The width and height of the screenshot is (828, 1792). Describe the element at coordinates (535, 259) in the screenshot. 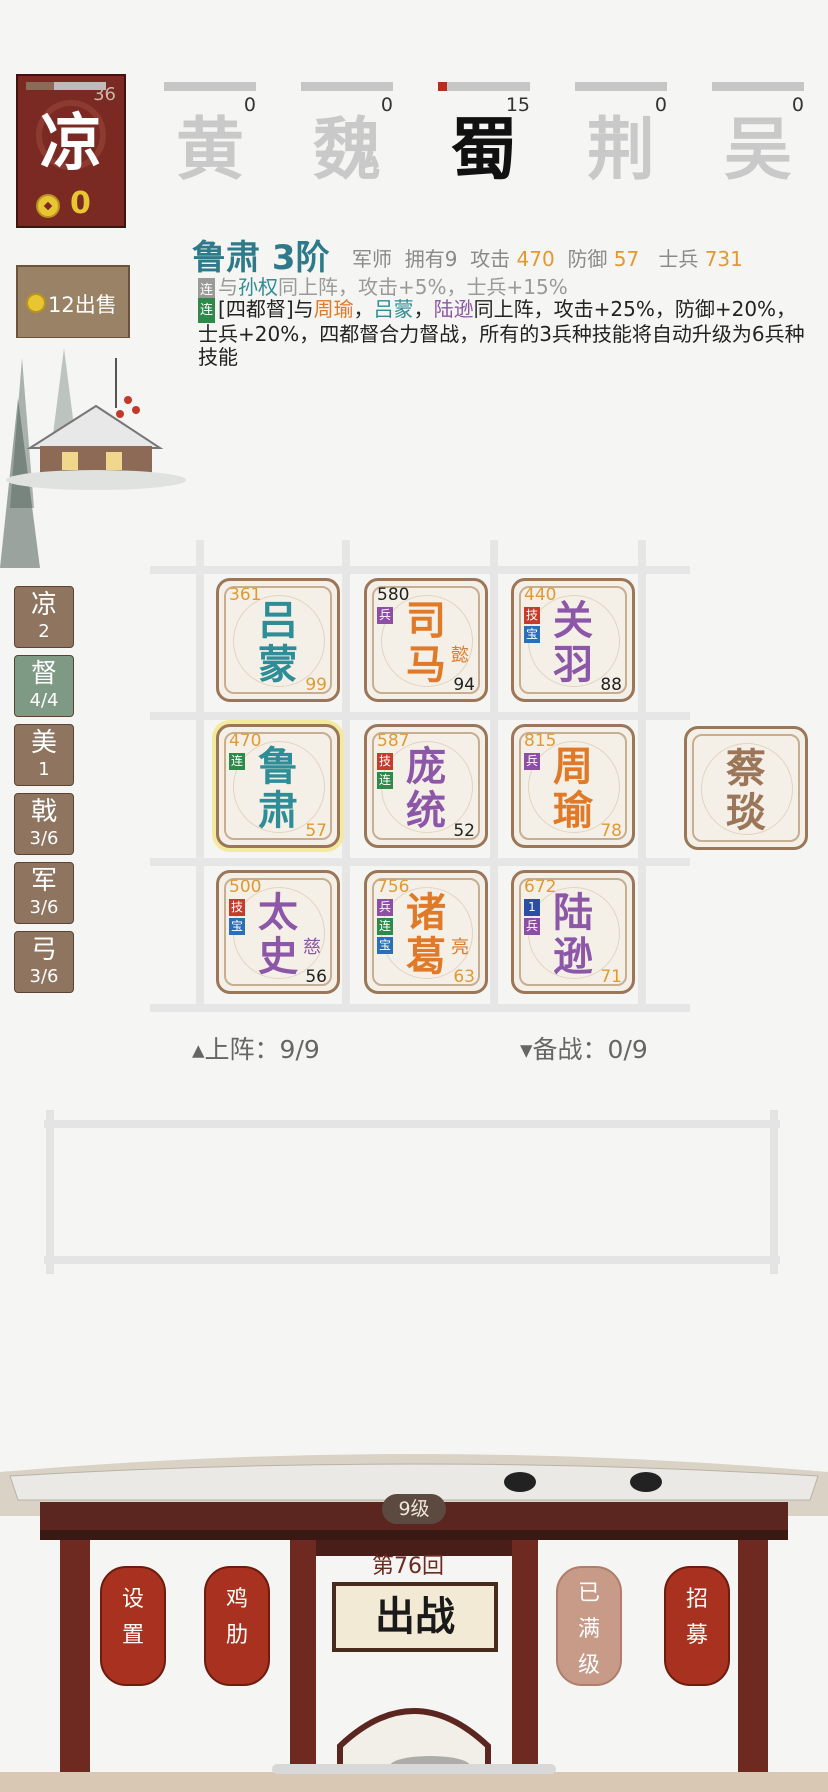

I see `atk-value: 470` at that location.